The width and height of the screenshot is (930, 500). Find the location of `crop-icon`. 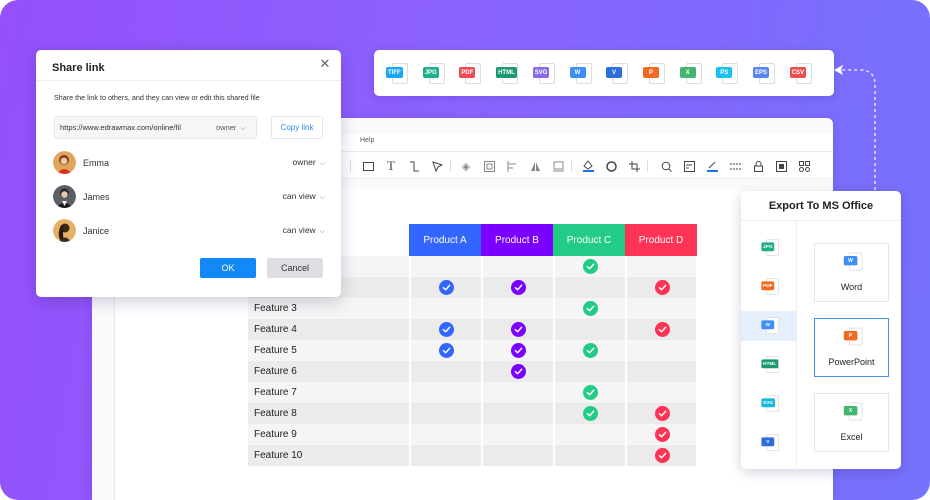

crop-icon is located at coordinates (634, 166).